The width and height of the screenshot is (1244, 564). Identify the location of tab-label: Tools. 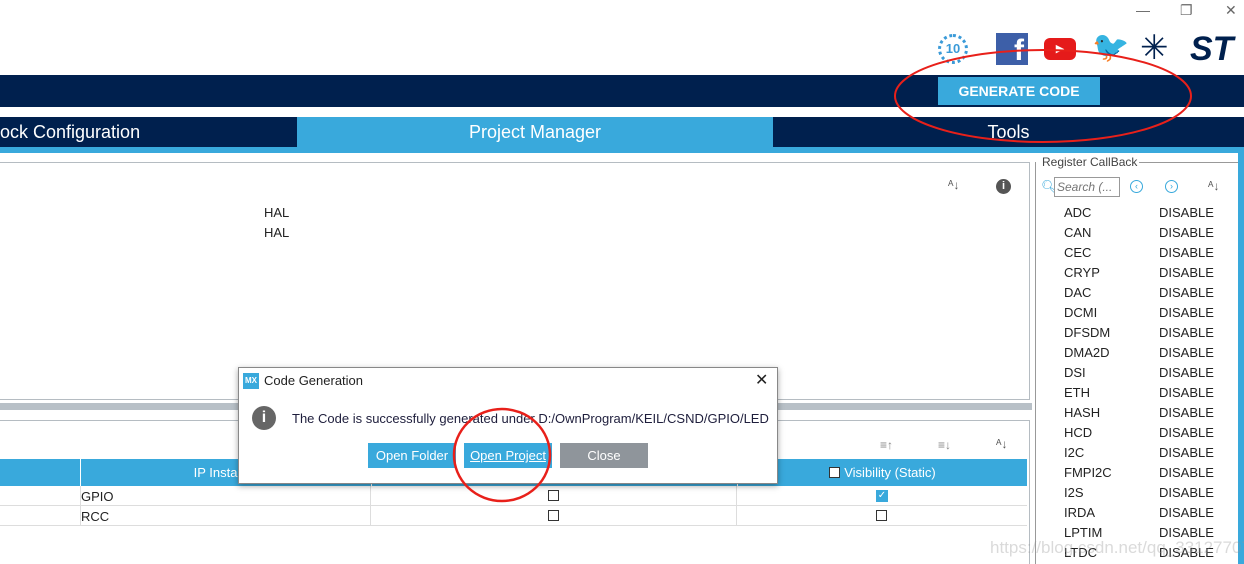
(1008, 131).